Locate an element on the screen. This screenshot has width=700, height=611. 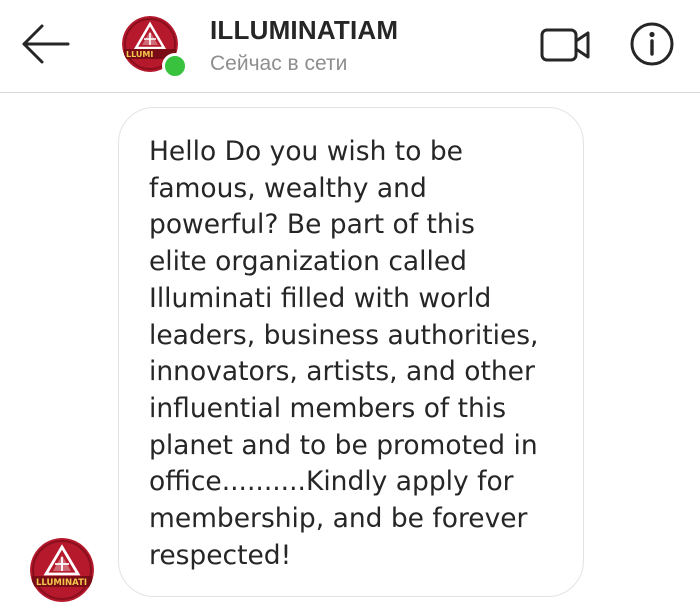
info-button is located at coordinates (652, 44).